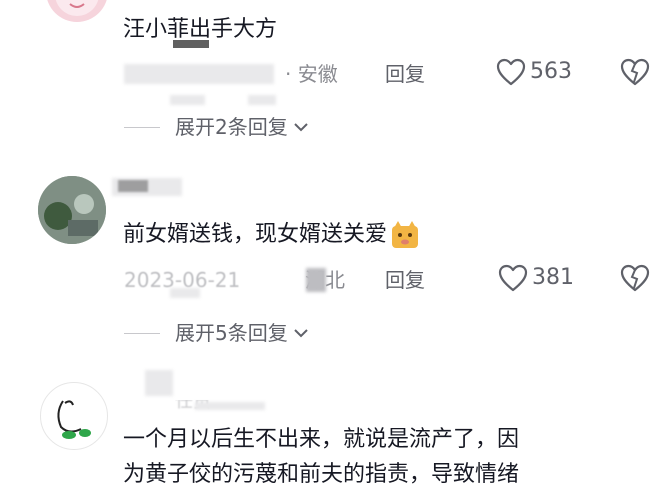 The width and height of the screenshot is (668, 495). I want to click on expand-replies-button: 展开5条回复, so click(242, 333).